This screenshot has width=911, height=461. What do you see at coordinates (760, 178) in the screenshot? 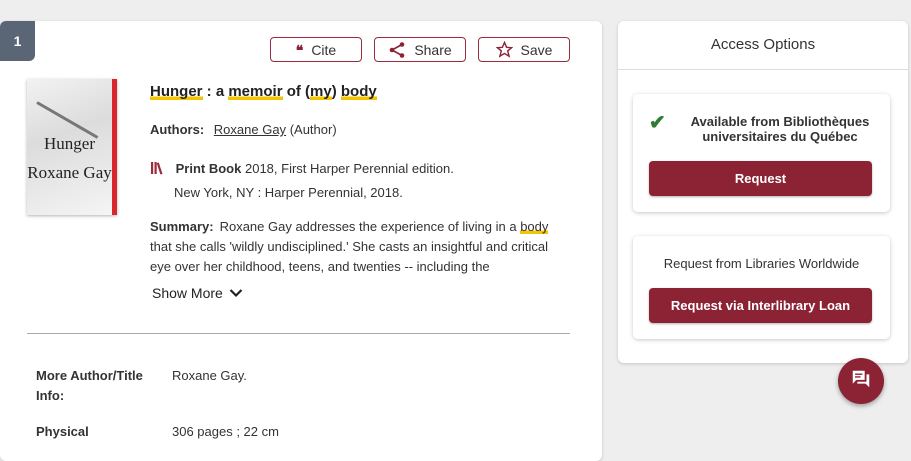
I see `request-button: Request` at bounding box center [760, 178].